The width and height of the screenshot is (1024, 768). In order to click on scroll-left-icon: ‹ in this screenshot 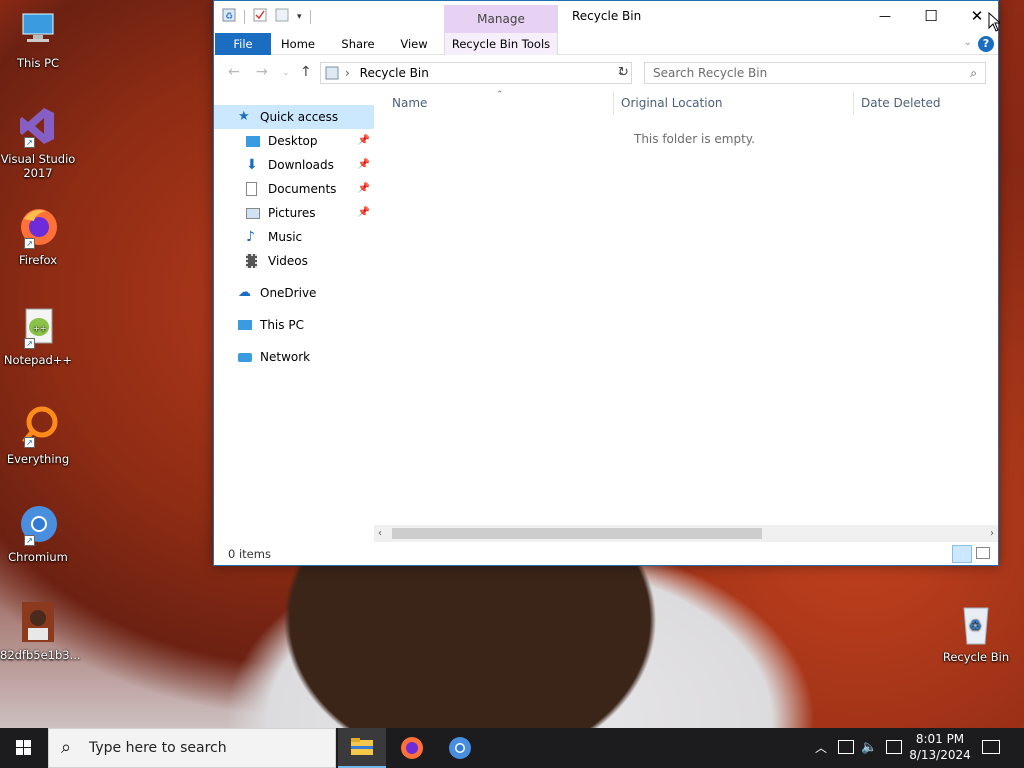, I will do `click(380, 533)`.